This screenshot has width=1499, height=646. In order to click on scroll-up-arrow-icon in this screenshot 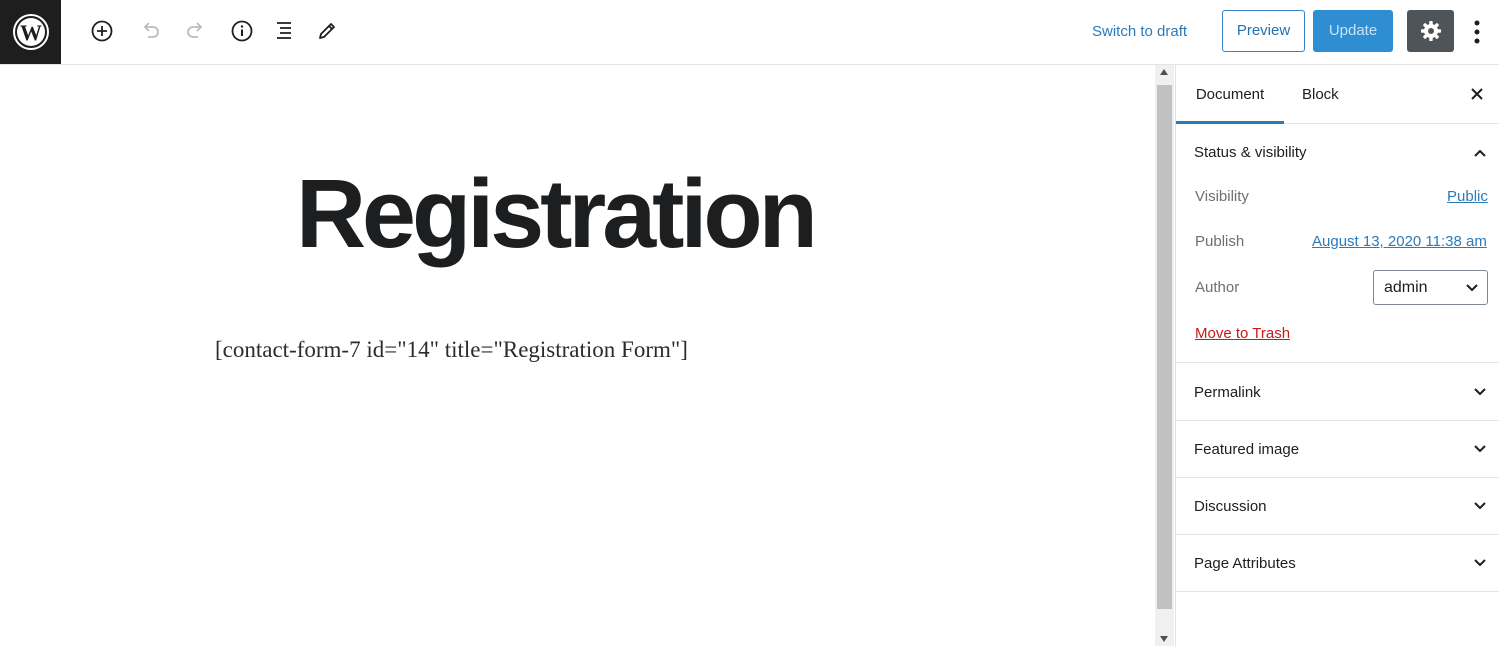, I will do `click(1164, 72)`.